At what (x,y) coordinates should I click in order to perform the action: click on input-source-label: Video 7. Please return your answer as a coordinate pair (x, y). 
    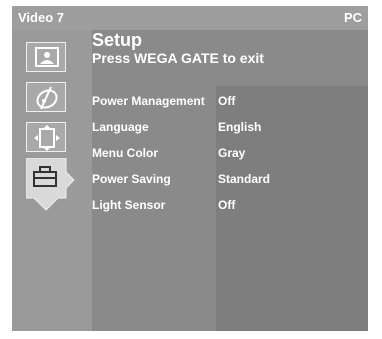
    Looking at the image, I should click on (41, 17).